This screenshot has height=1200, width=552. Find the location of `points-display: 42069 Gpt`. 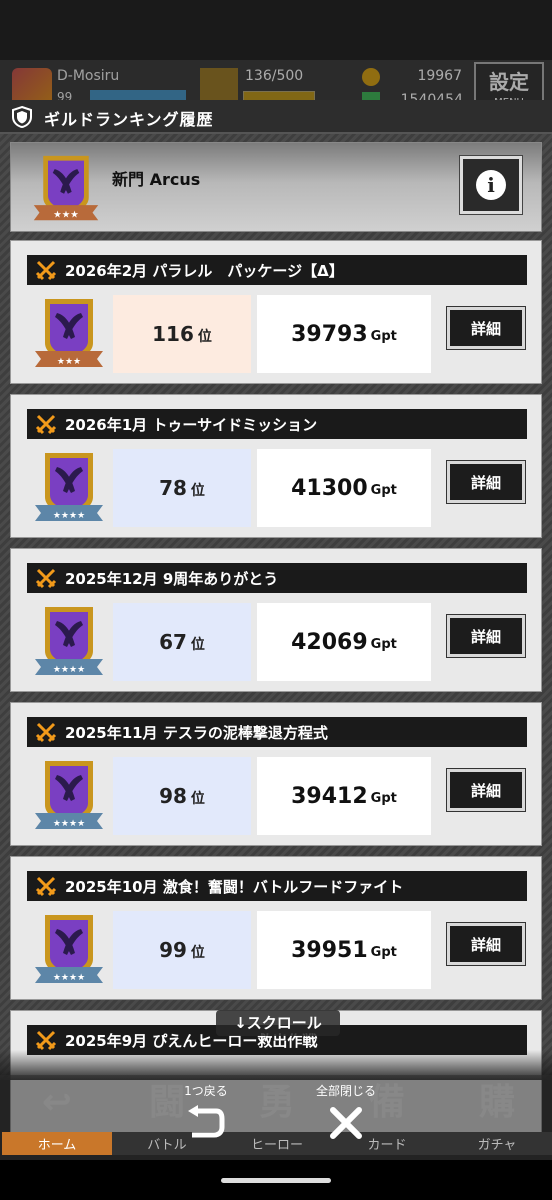

points-display: 42069 Gpt is located at coordinates (344, 642).